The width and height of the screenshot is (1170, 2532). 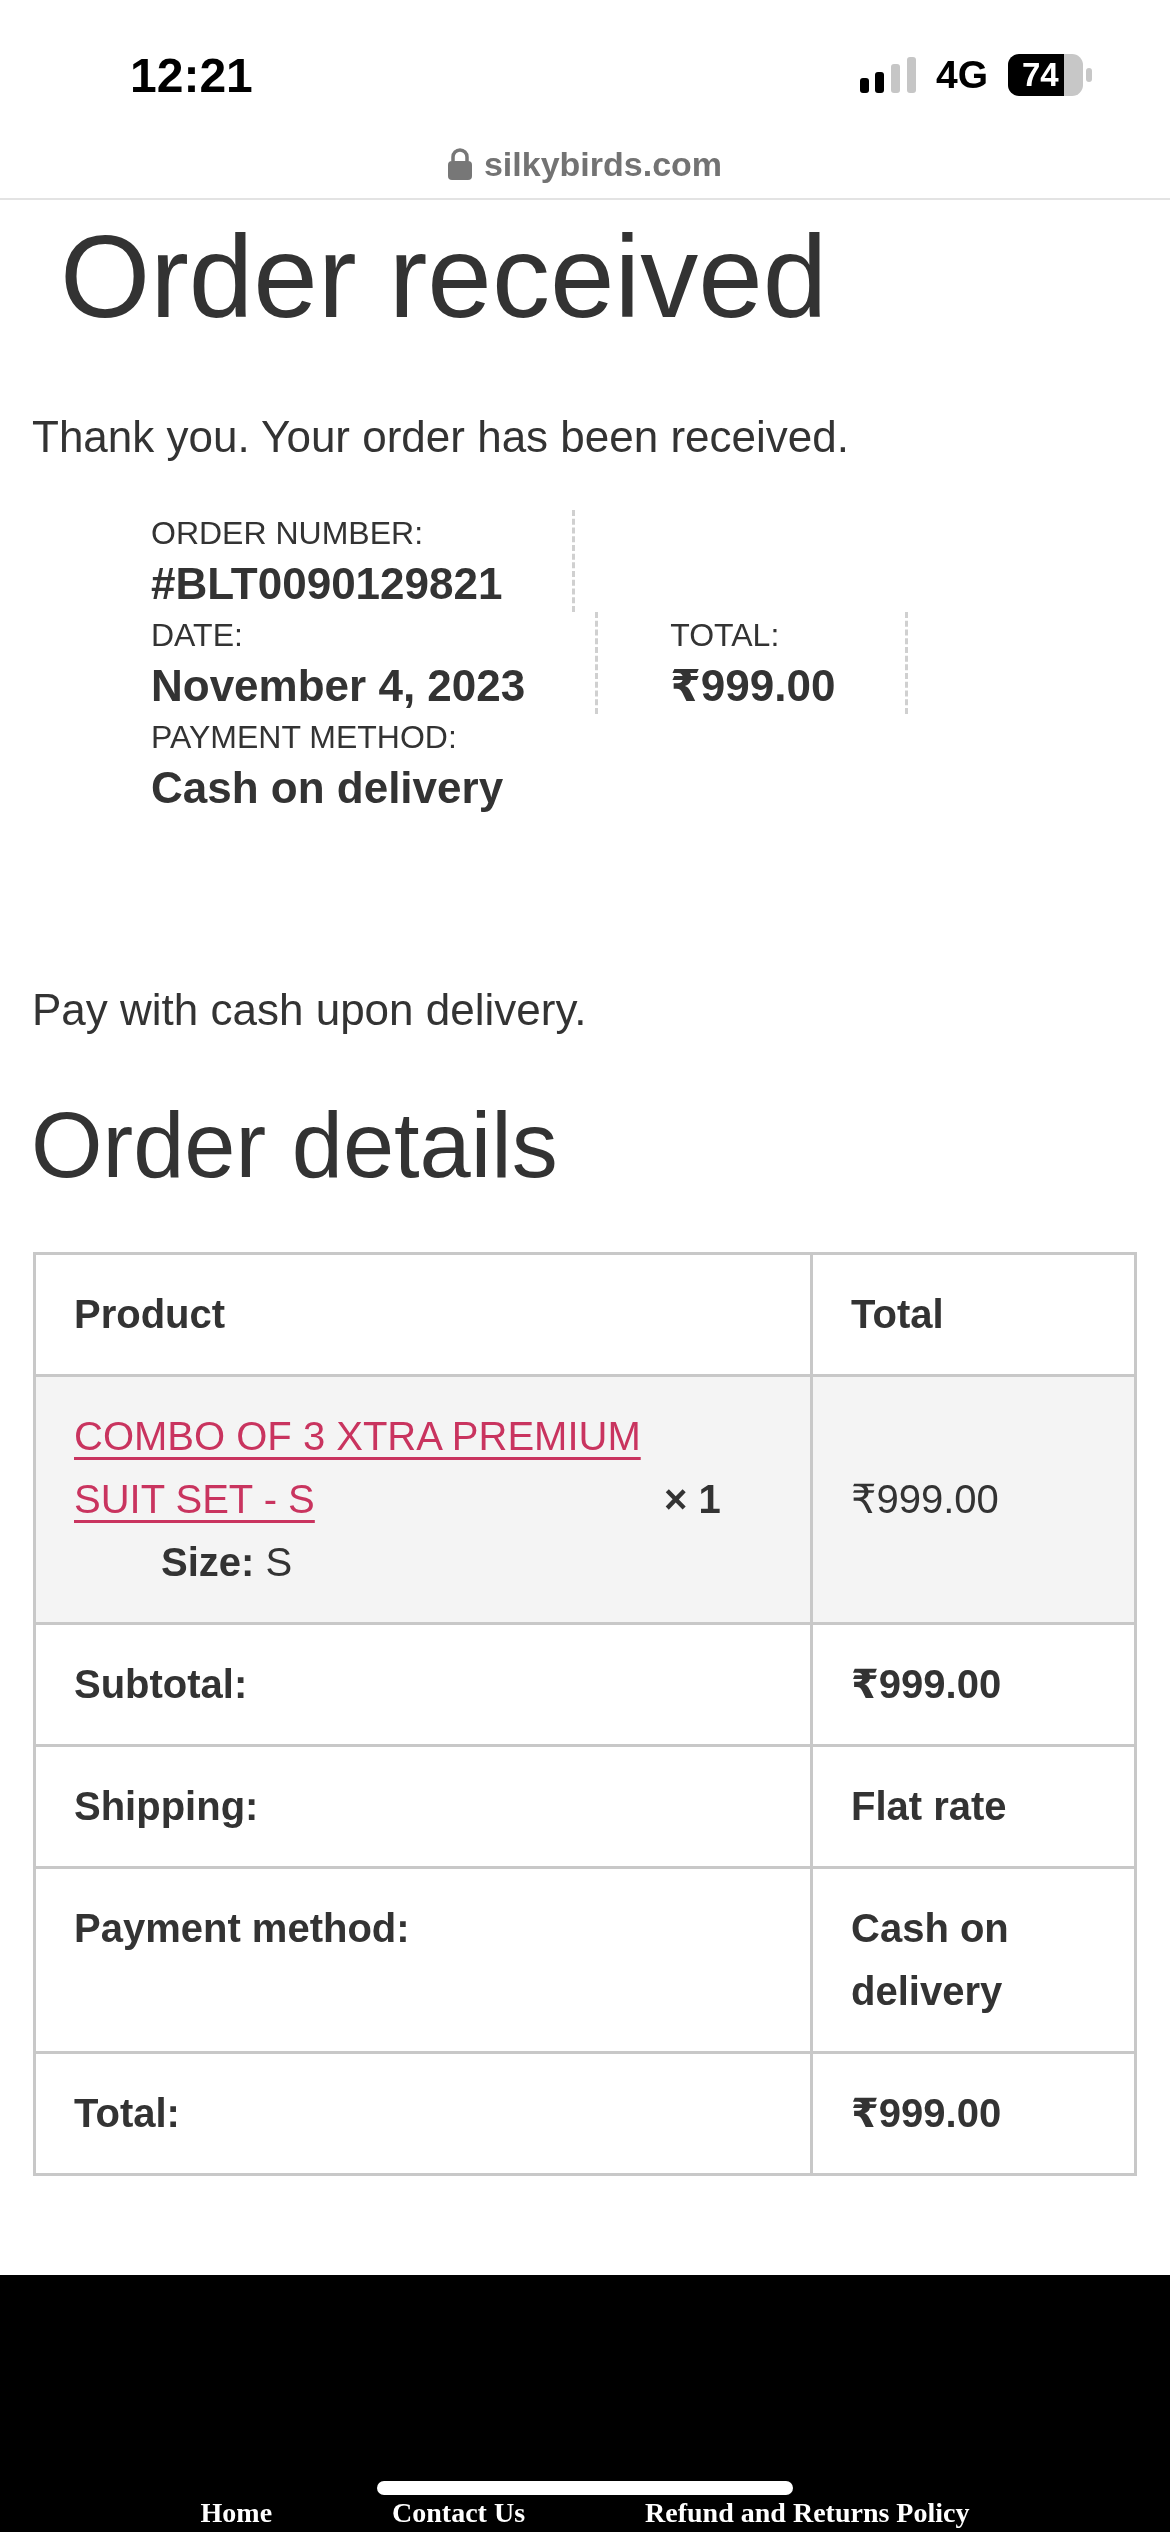 I want to click on row-label: Payment method:, so click(x=423, y=1960).